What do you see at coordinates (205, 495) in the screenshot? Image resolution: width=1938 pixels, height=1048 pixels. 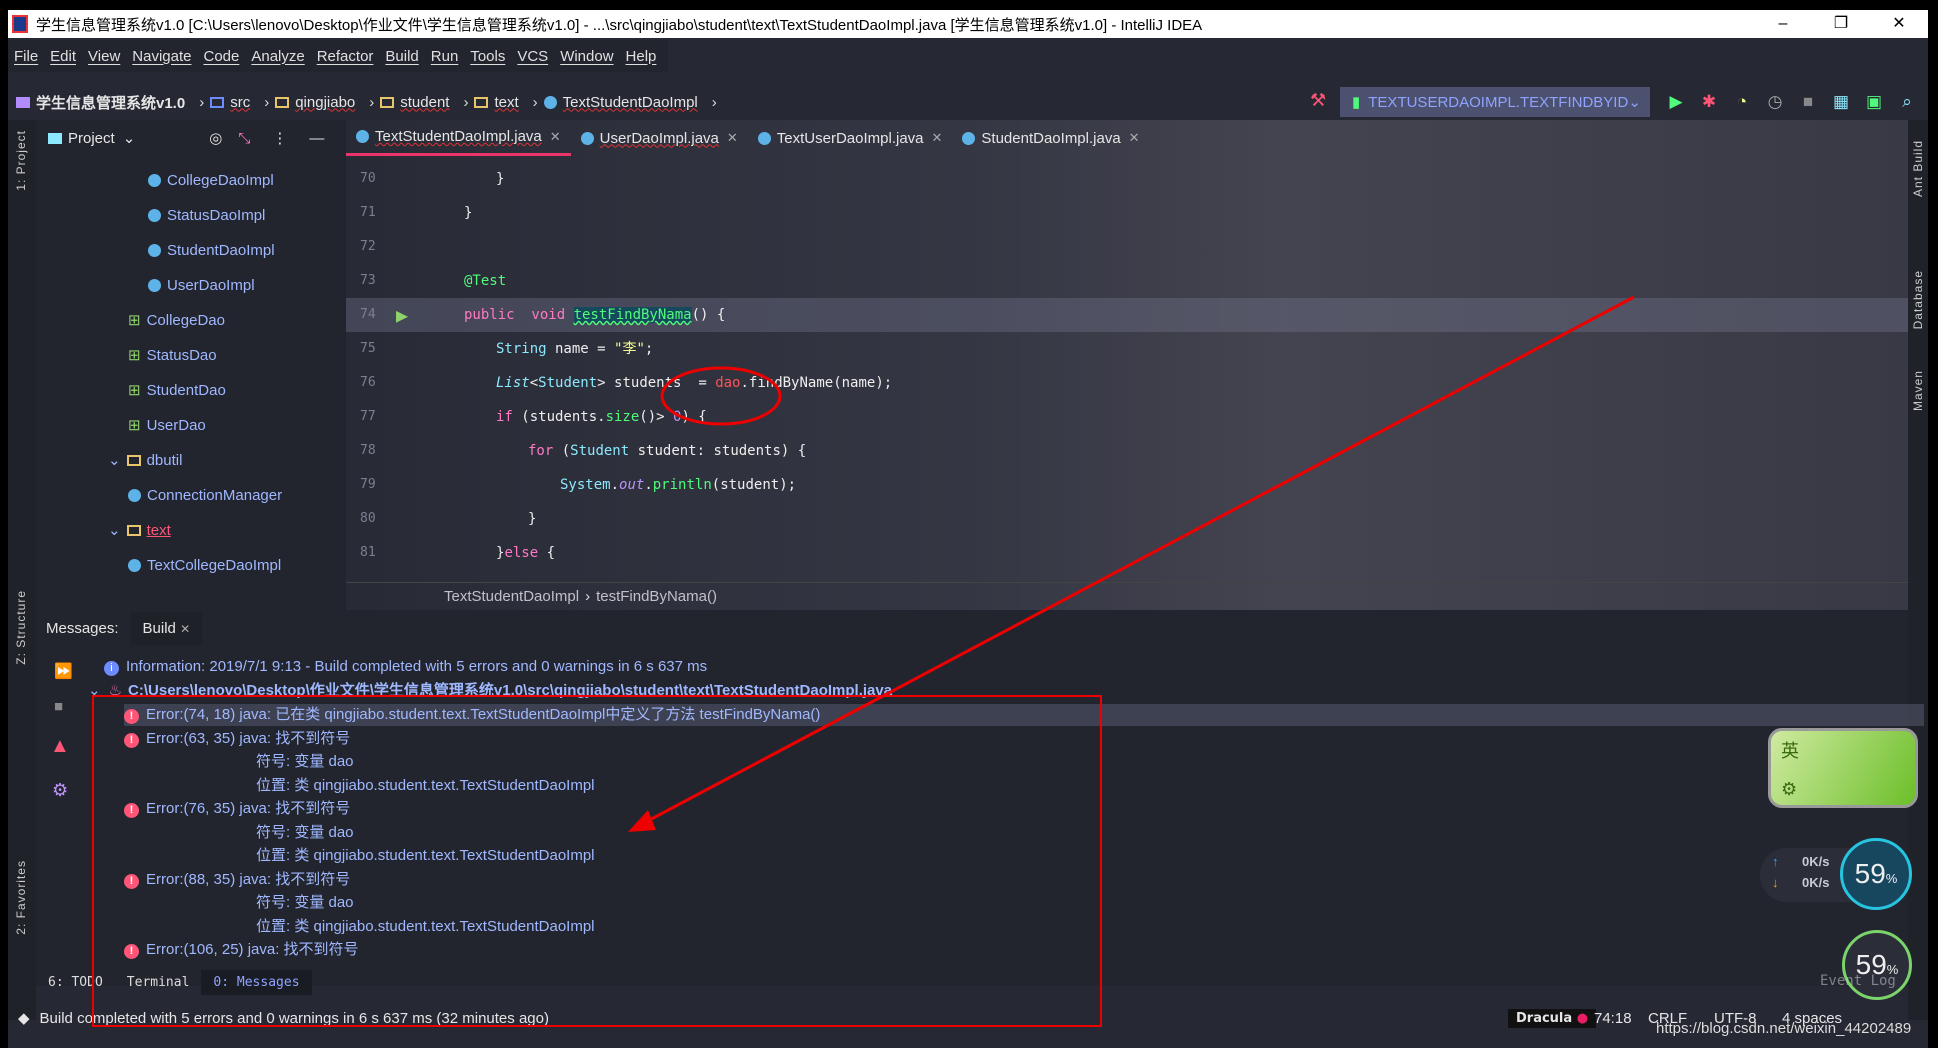 I see `tree-item: ConnectionManager` at bounding box center [205, 495].